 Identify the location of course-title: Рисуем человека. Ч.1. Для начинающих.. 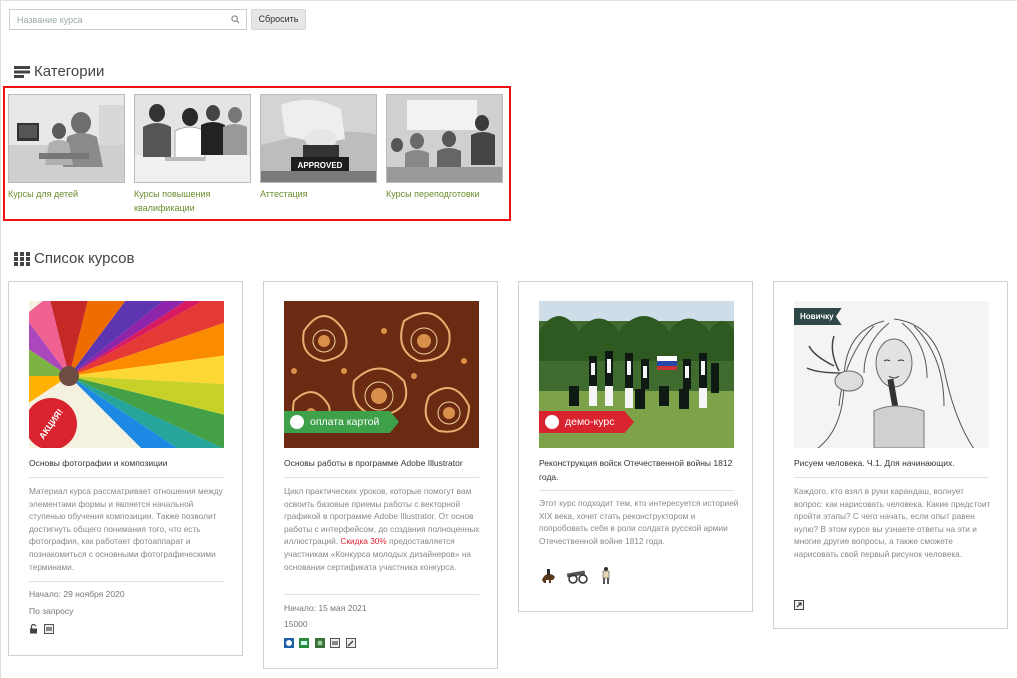
(894, 463).